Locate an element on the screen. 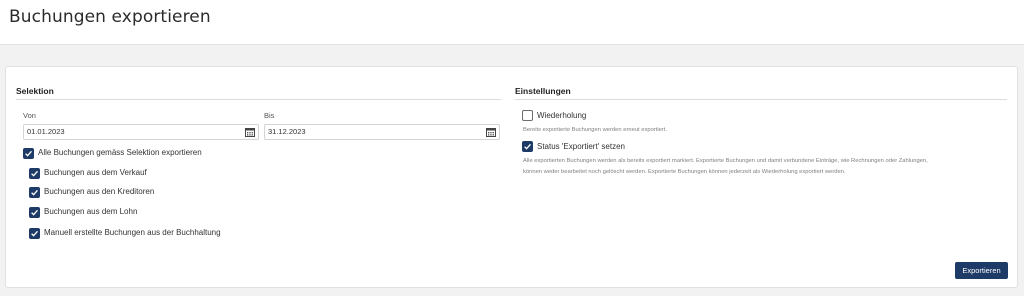 The width and height of the screenshot is (1024, 296). bis-label: Bis is located at coordinates (269, 115).